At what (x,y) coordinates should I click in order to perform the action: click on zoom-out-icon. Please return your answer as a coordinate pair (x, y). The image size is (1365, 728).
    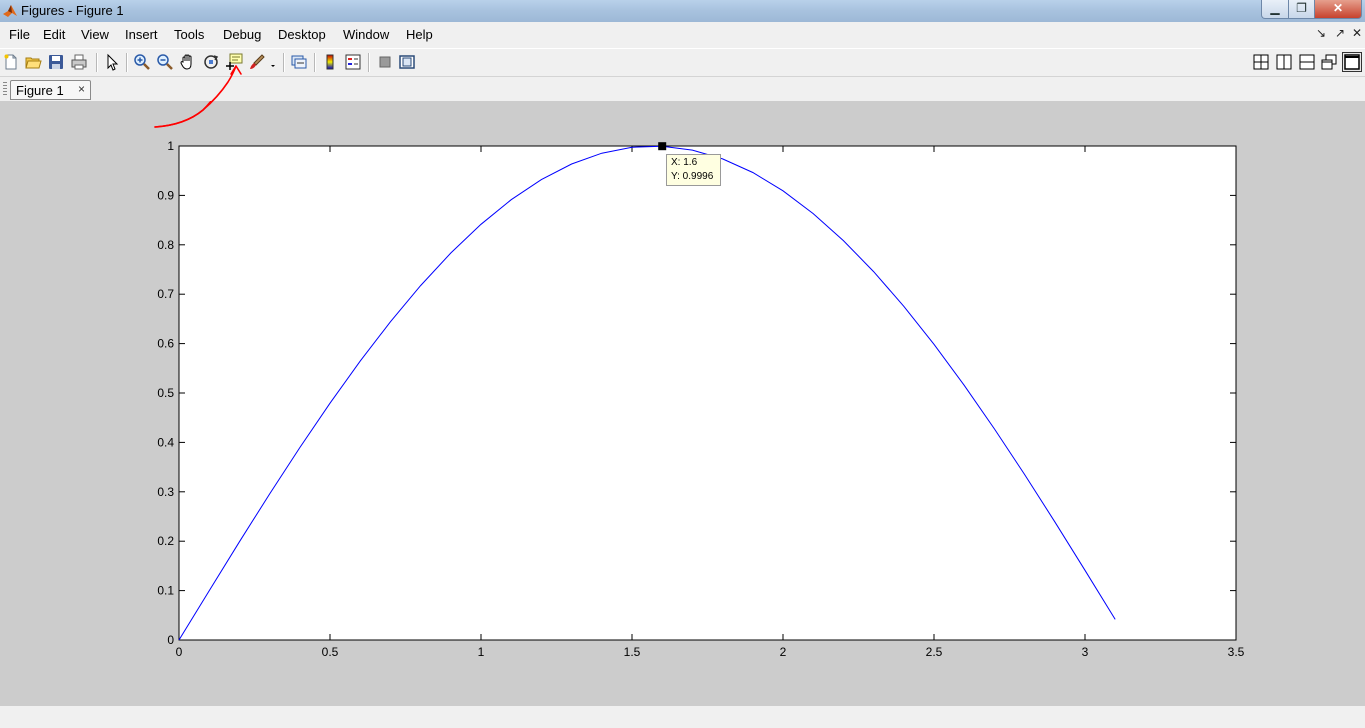
    Looking at the image, I should click on (165, 62).